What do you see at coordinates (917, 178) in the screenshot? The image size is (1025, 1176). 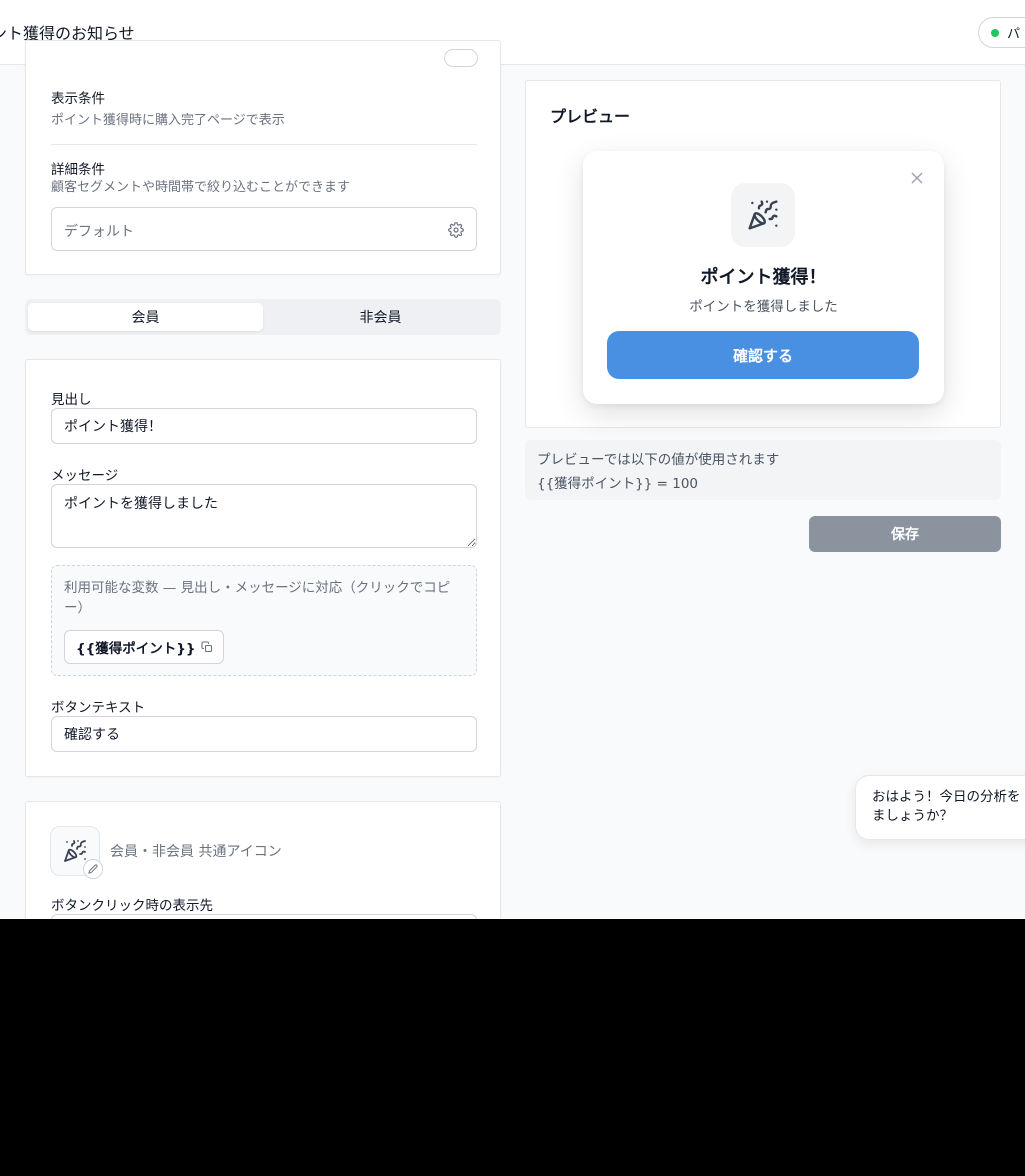 I see `close-icon` at bounding box center [917, 178].